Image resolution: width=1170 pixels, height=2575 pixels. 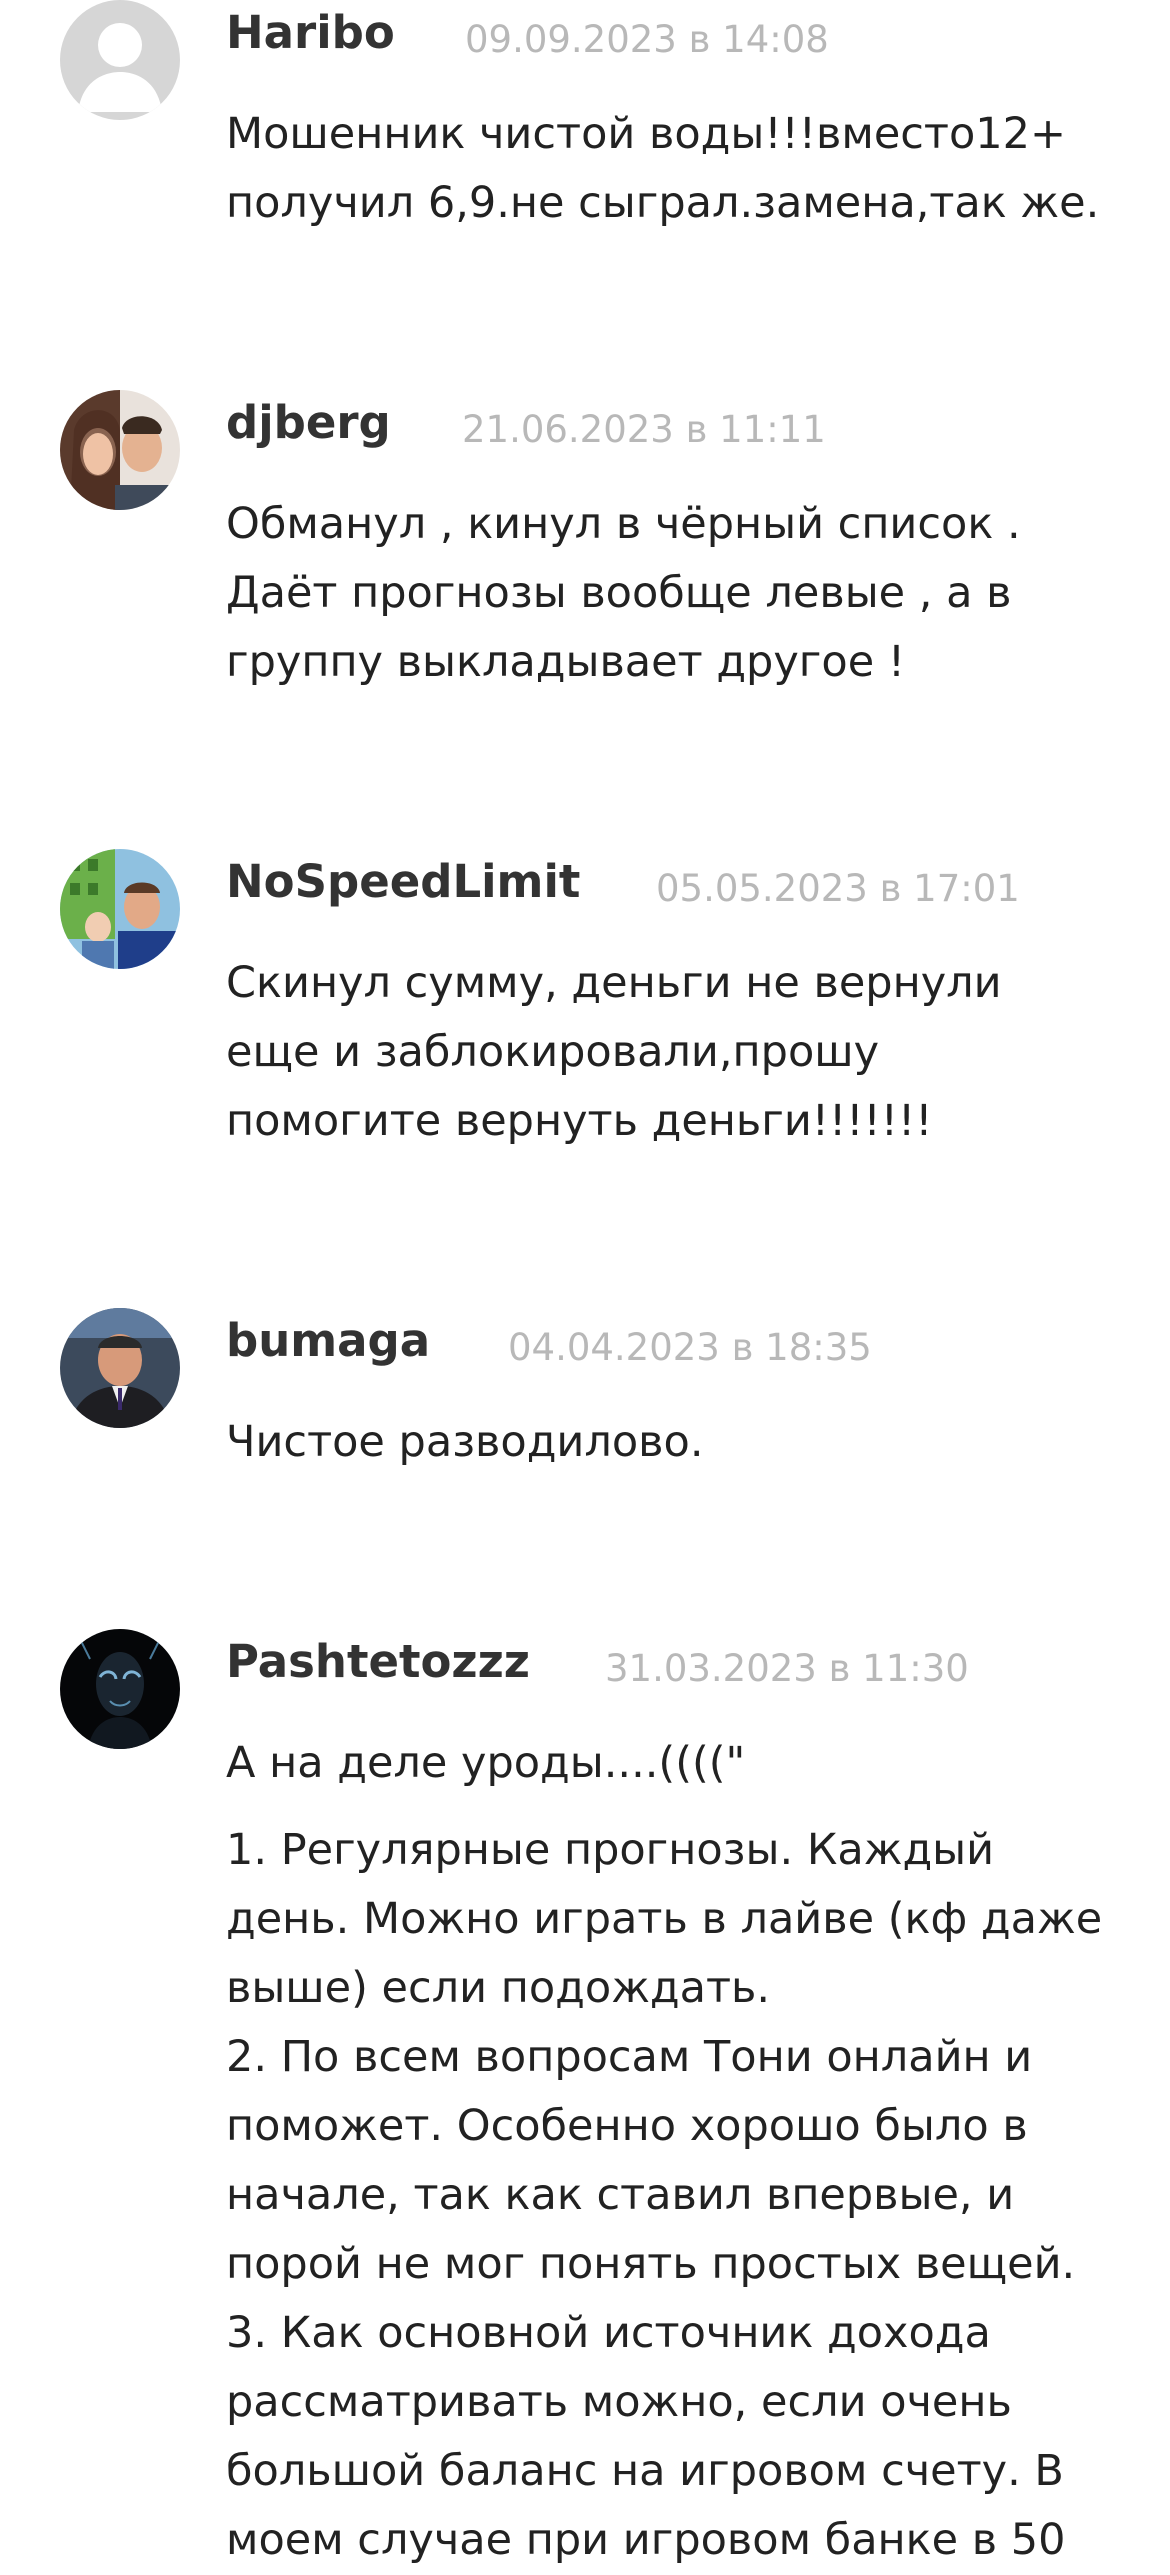 What do you see at coordinates (566, 662) in the screenshot?
I see `comment-line: группу выкладывает другое !` at bounding box center [566, 662].